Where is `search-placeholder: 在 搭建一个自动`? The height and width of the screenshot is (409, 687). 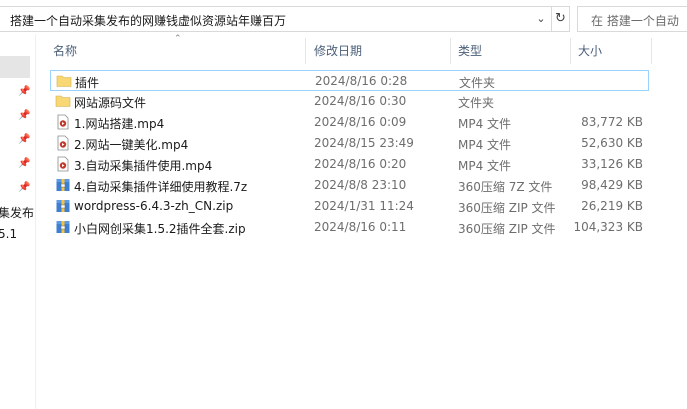 search-placeholder: 在 搭建一个自动 is located at coordinates (635, 21).